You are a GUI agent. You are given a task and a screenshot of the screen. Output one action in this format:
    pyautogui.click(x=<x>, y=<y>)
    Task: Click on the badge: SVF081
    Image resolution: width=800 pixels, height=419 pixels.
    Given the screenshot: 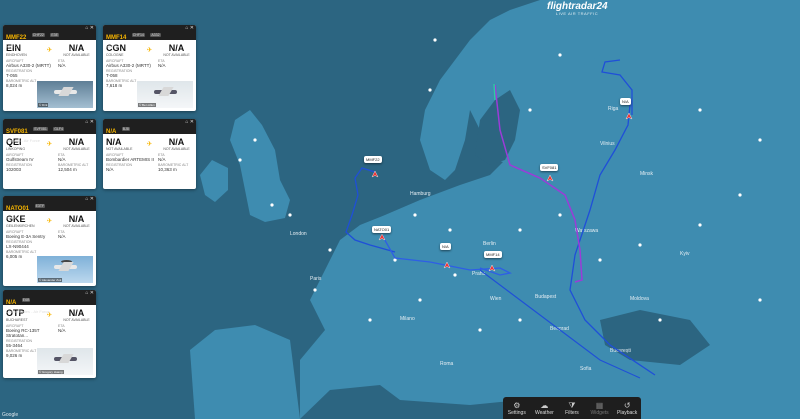 What is the action you would take?
    pyautogui.click(x=40, y=128)
    